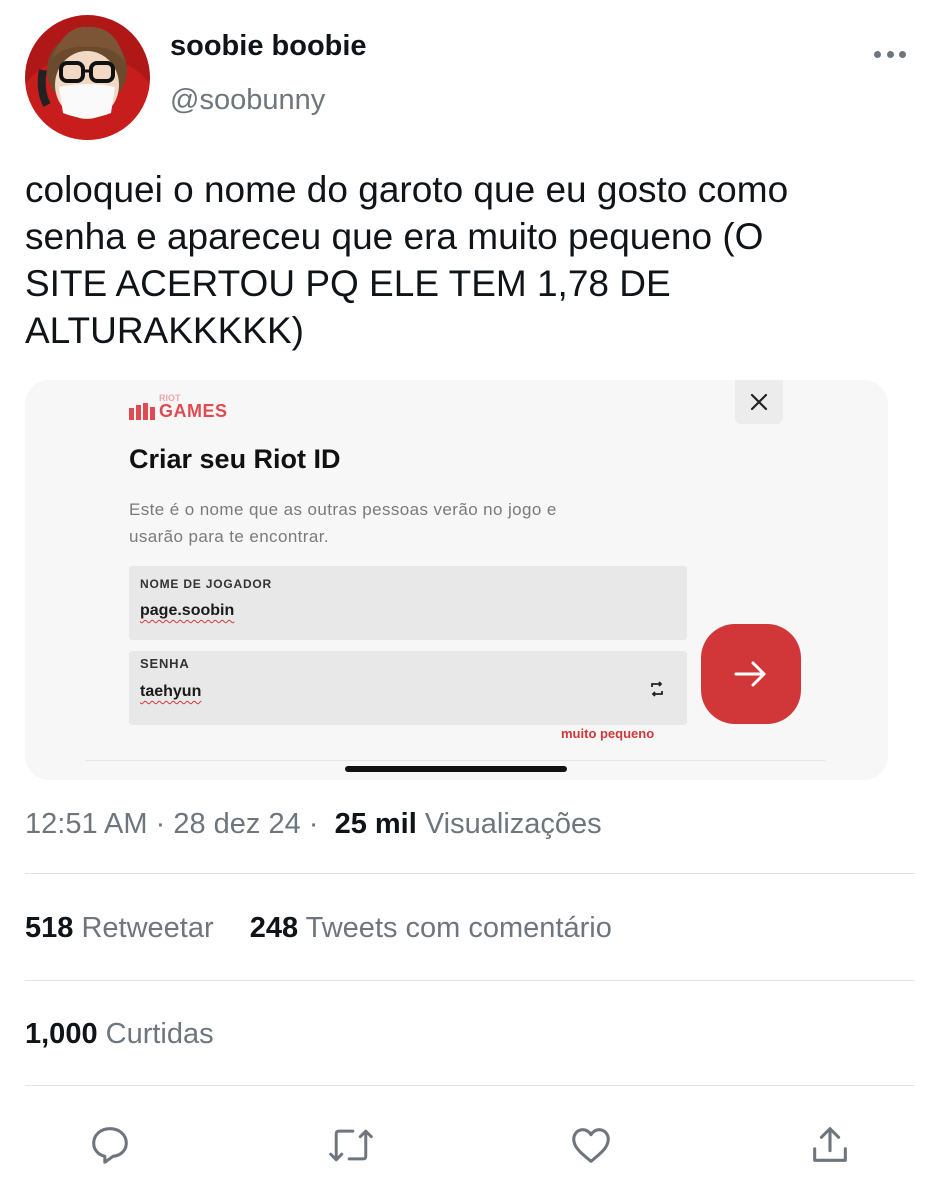  I want to click on riot-fist-icon, so click(142, 411).